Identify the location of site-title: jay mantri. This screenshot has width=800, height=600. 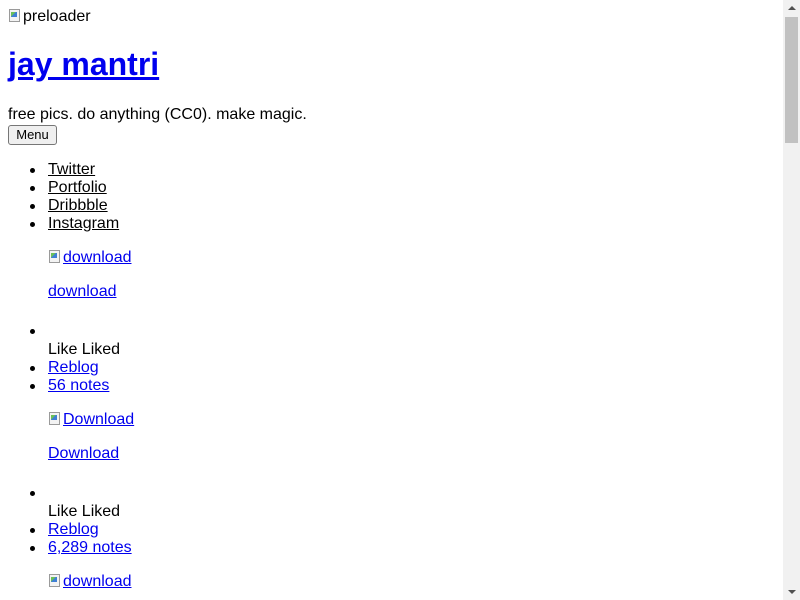
(83, 64).